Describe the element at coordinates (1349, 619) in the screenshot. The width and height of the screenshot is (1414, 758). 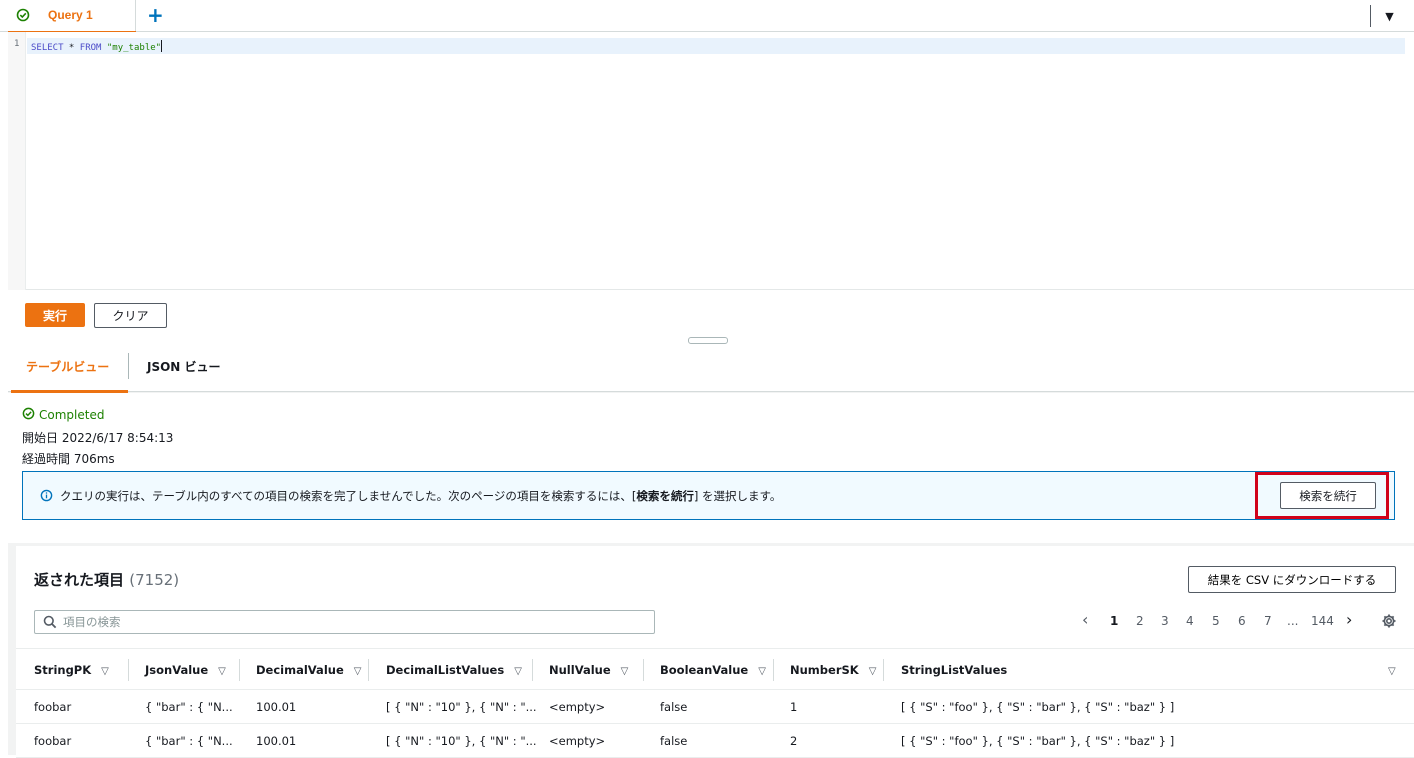
I see `next-page-button: ›` at that location.